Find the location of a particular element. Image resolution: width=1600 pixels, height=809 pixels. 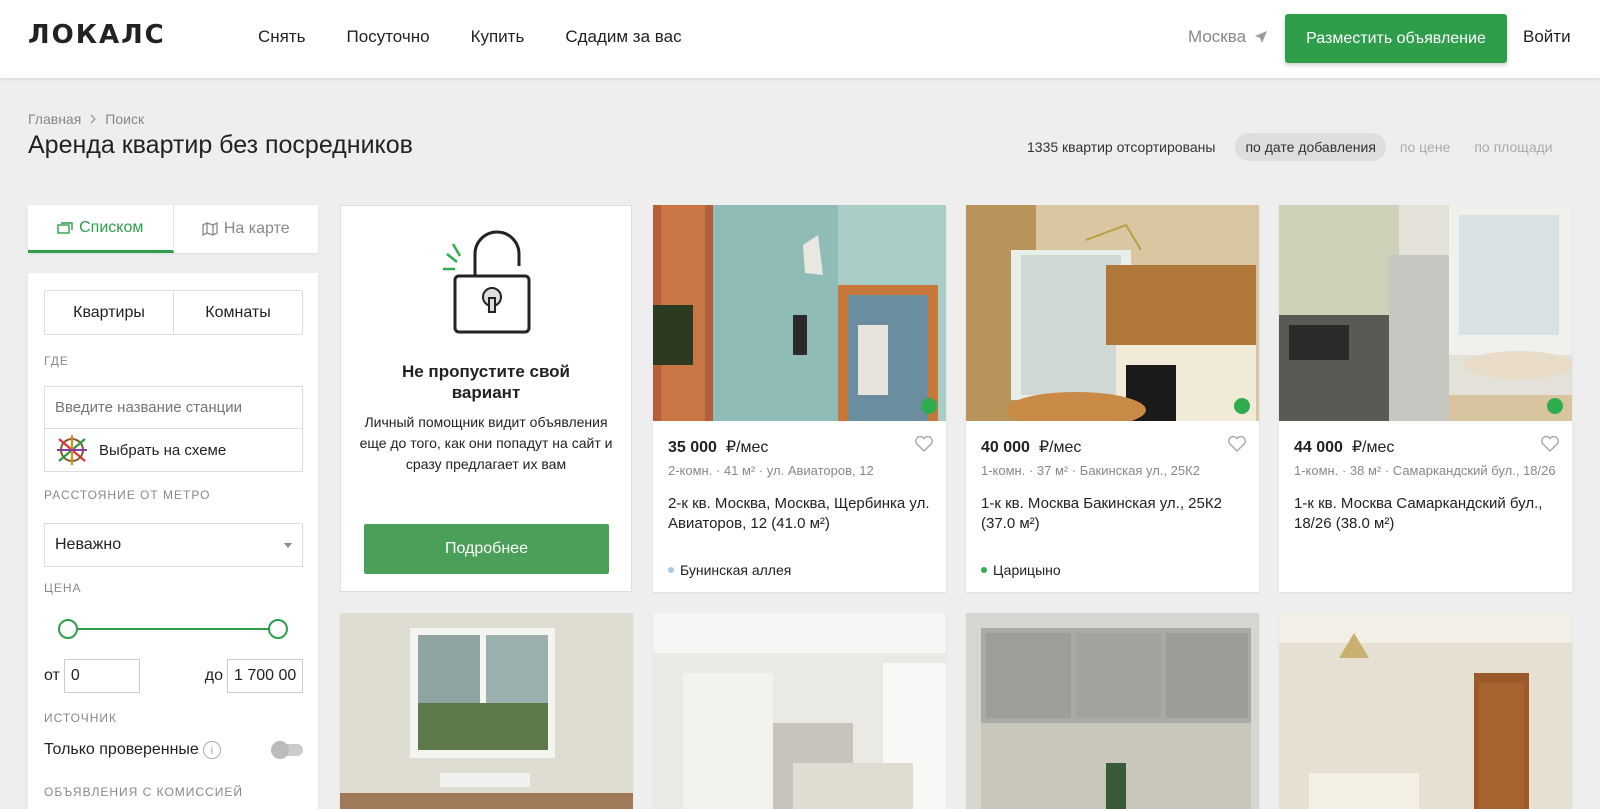

unlocked-padlock-icon is located at coordinates (487, 282).